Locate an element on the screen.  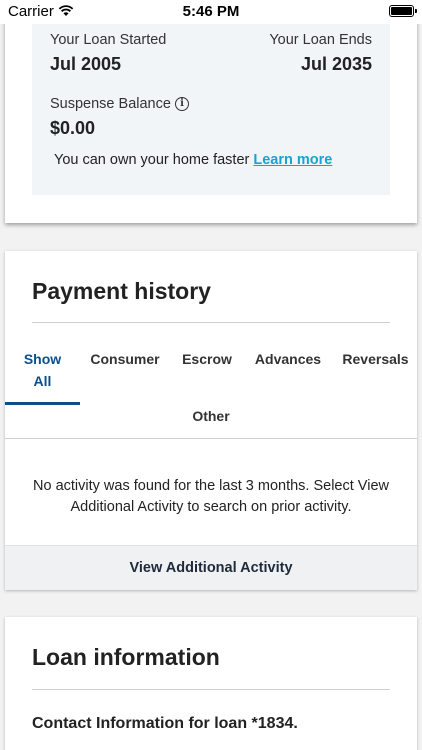
payment-history-title: Payment history is located at coordinates (121, 291).